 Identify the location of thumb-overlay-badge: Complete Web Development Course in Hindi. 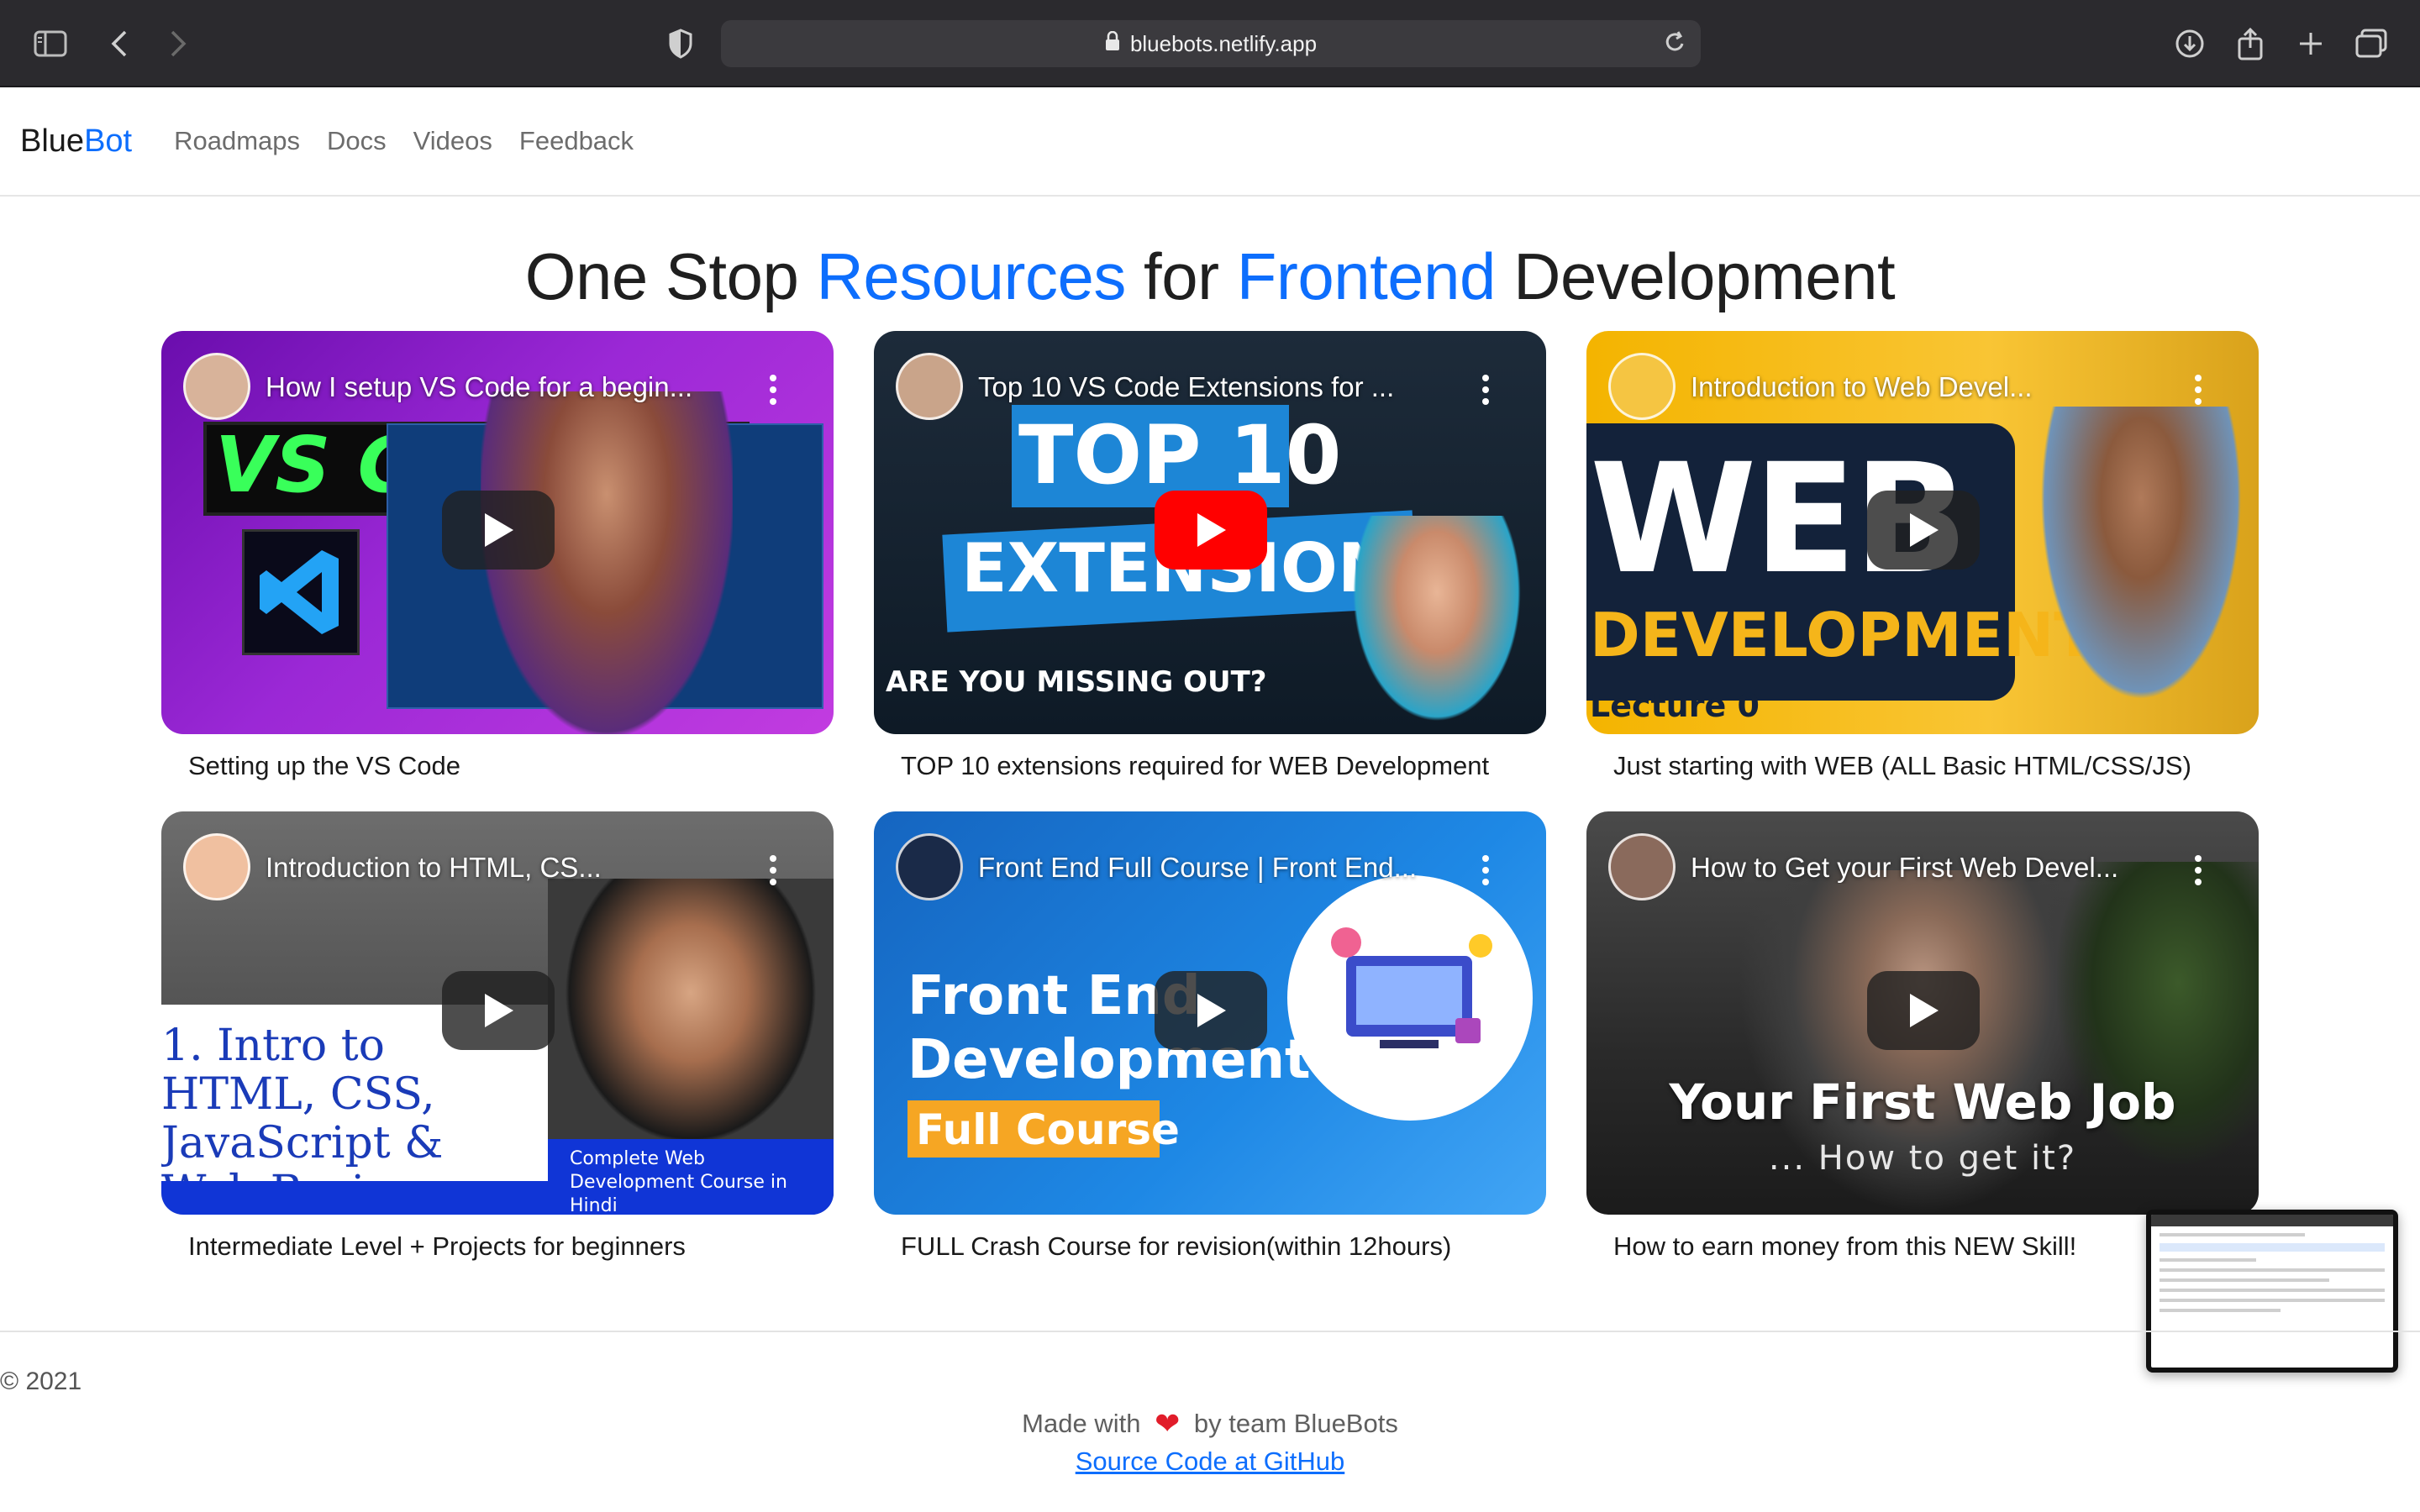
(678, 1181).